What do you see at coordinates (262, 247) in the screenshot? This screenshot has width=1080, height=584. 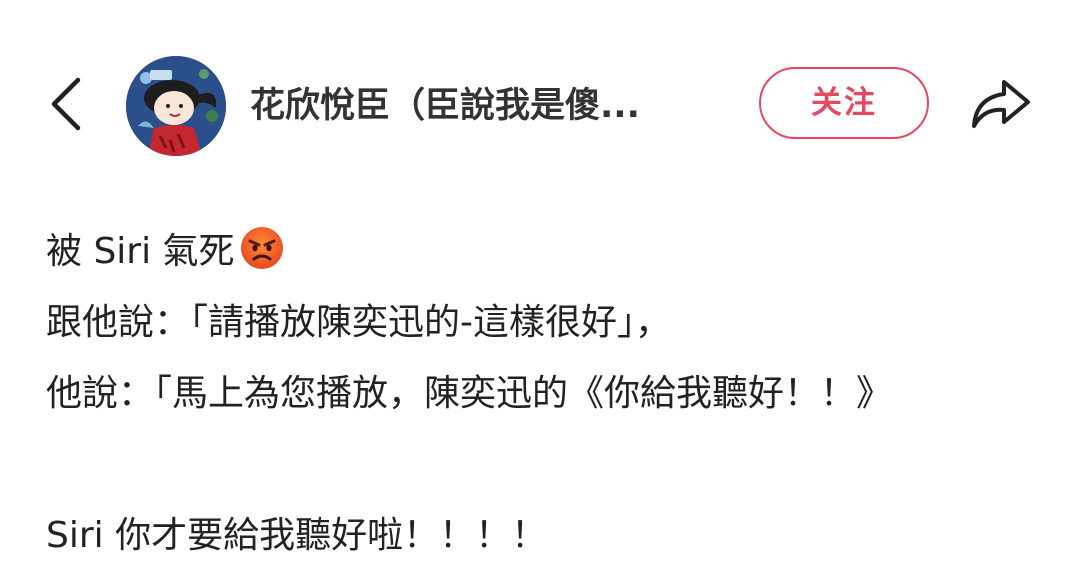 I see `angry-face-icon` at bounding box center [262, 247].